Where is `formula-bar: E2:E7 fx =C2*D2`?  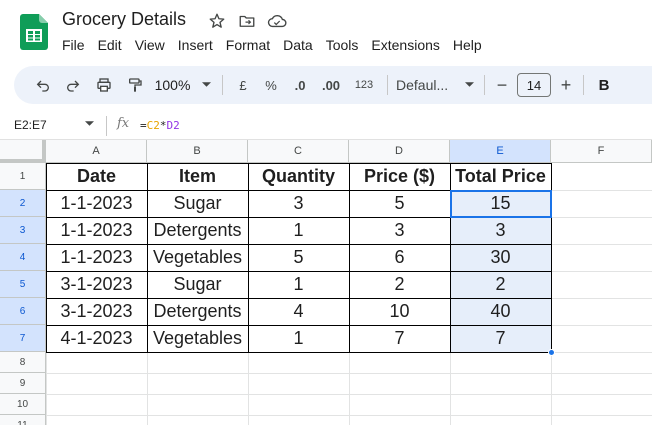
formula-bar: E2:E7 fx =C2*D2 is located at coordinates (326, 126).